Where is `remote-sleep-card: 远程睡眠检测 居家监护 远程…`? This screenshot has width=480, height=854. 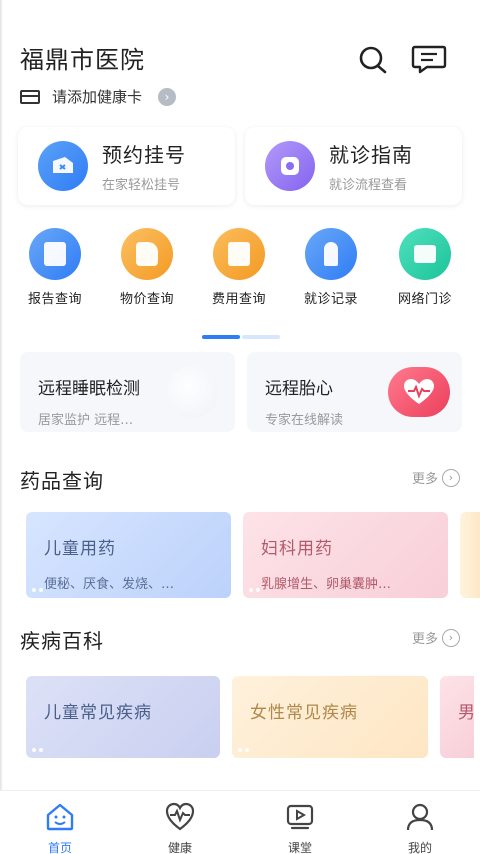
remote-sleep-card: 远程睡眠检测 居家监护 远程… is located at coordinates (127, 392).